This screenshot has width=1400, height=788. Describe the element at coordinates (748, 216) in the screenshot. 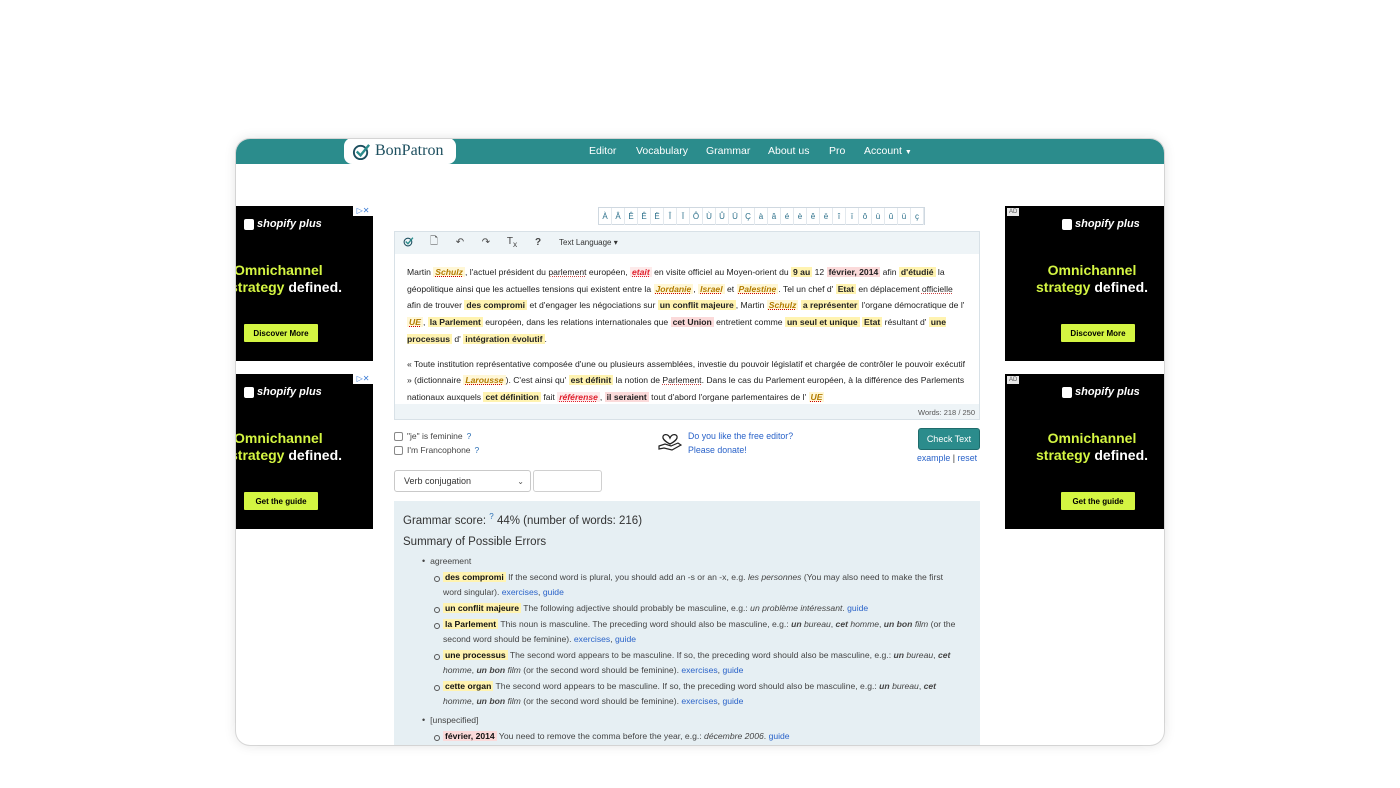

I see `accent-char-button: Ç` at that location.